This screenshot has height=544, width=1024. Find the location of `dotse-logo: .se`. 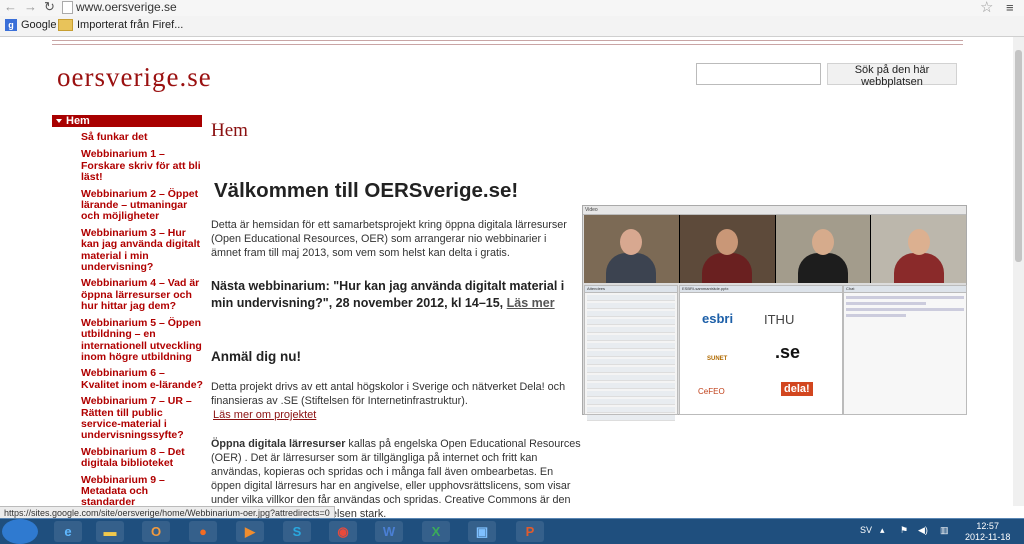

dotse-logo: .se is located at coordinates (788, 352).